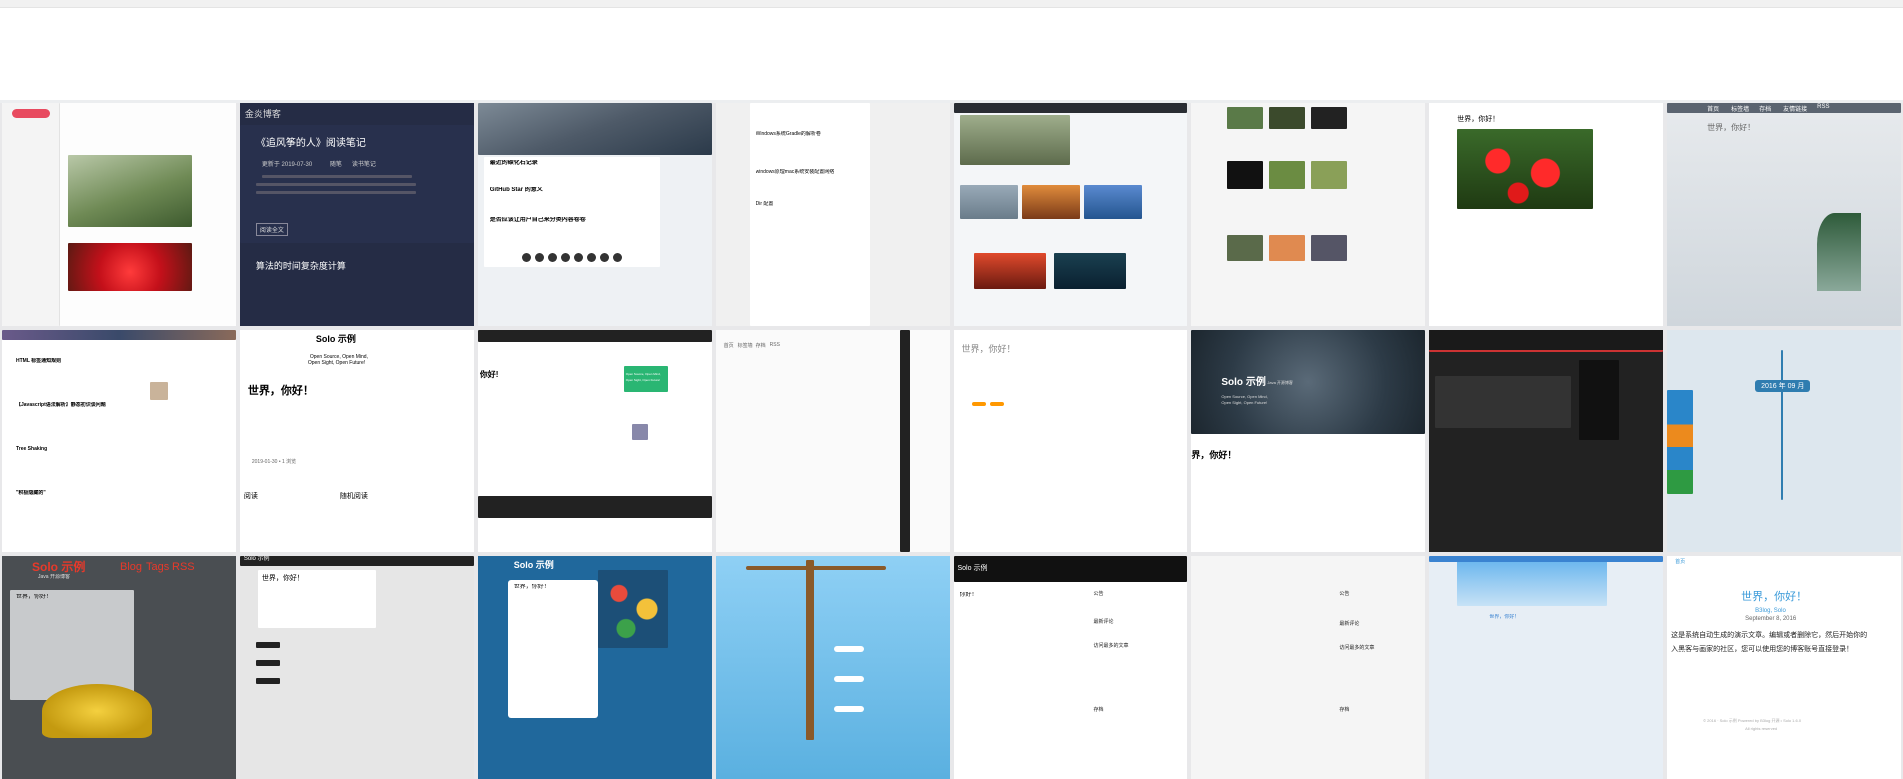  I want to click on theme-thumbnail-19: Solo 示例 世界，你好！, so click(594, 667).